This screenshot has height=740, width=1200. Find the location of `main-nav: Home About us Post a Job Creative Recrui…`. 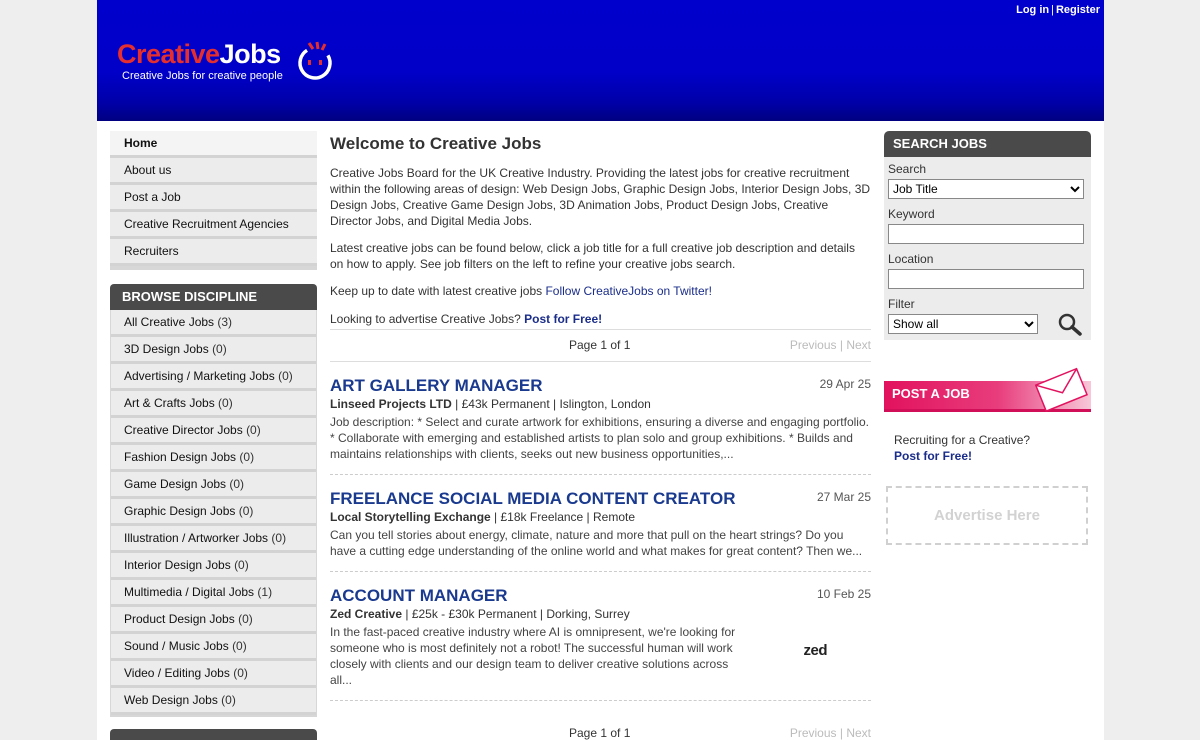

main-nav: Home About us Post a Job Creative Recrui… is located at coordinates (213, 200).